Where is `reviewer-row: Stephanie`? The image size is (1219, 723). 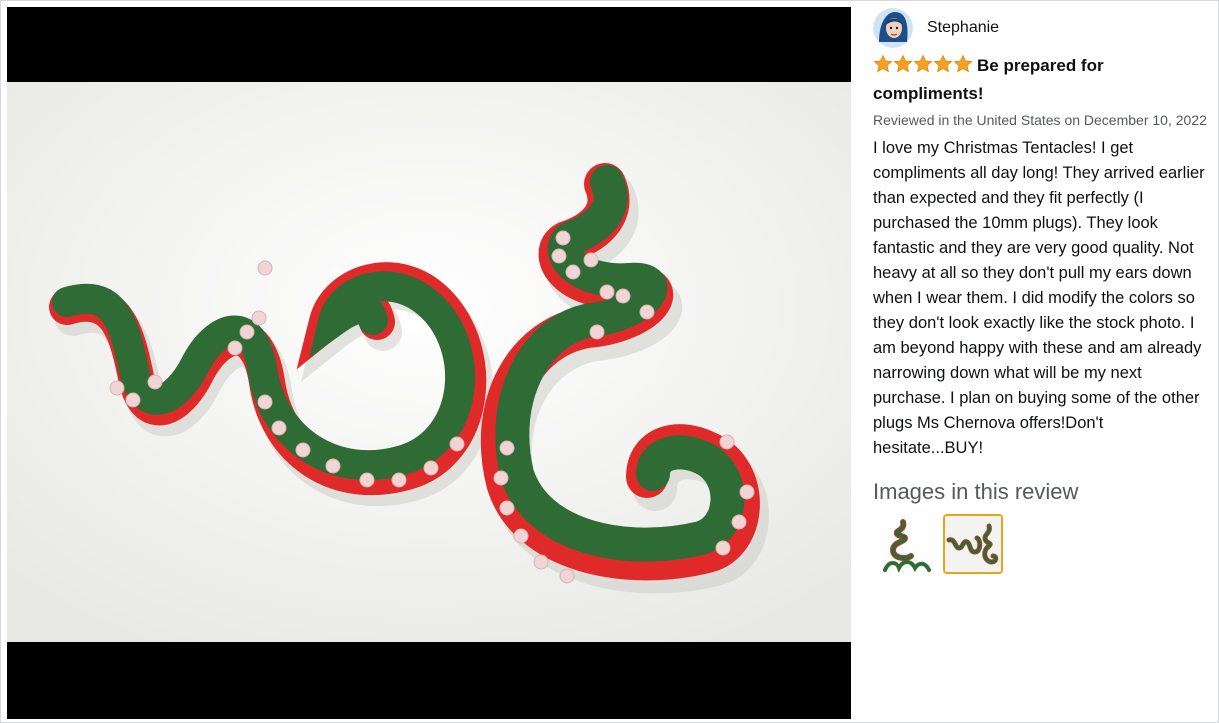
reviewer-row: Stephanie is located at coordinates (1044, 28).